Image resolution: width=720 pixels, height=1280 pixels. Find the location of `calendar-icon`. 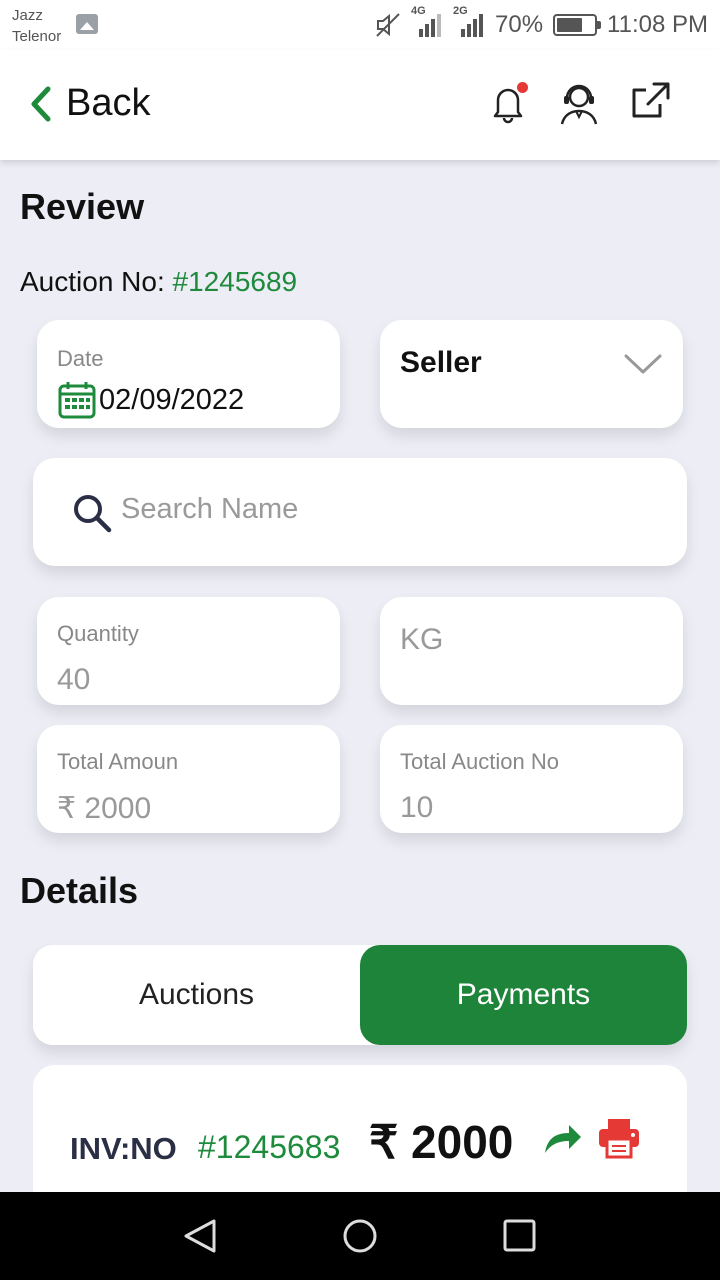

calendar-icon is located at coordinates (77, 400).